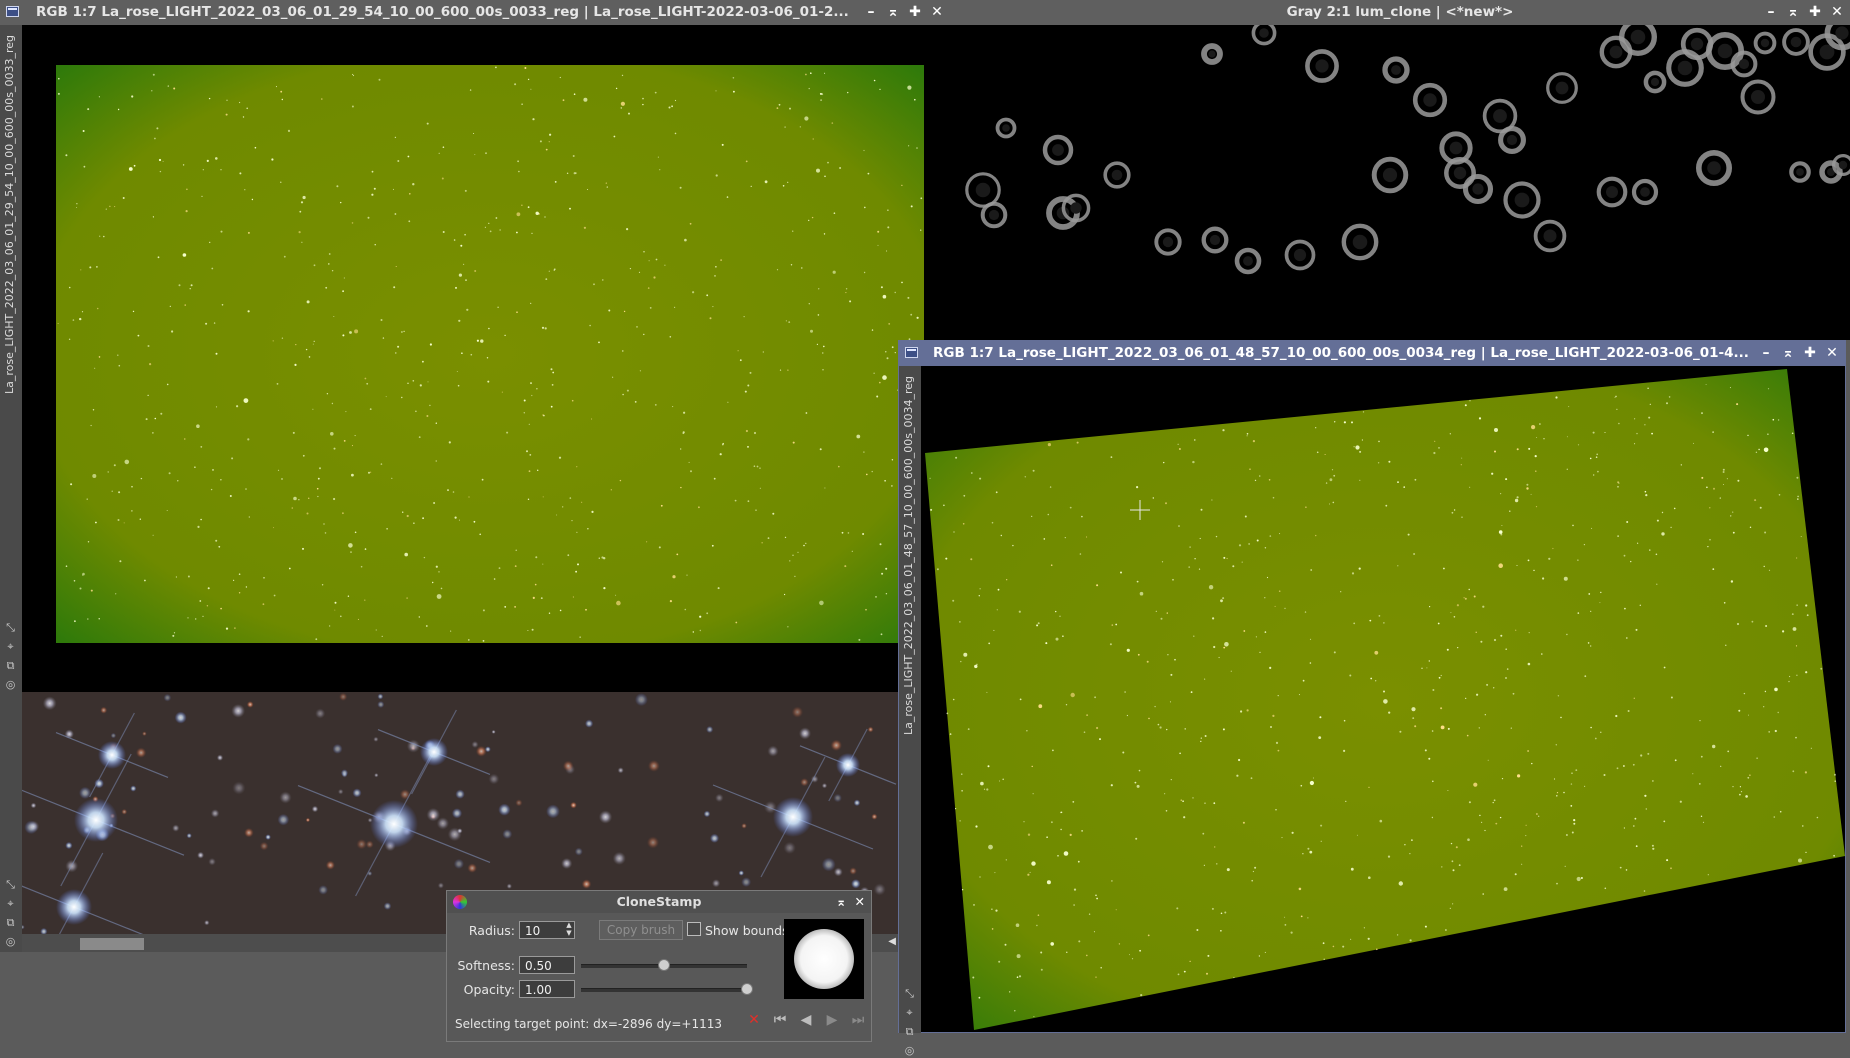  I want to click on opacity-slider-thumb, so click(747, 989).